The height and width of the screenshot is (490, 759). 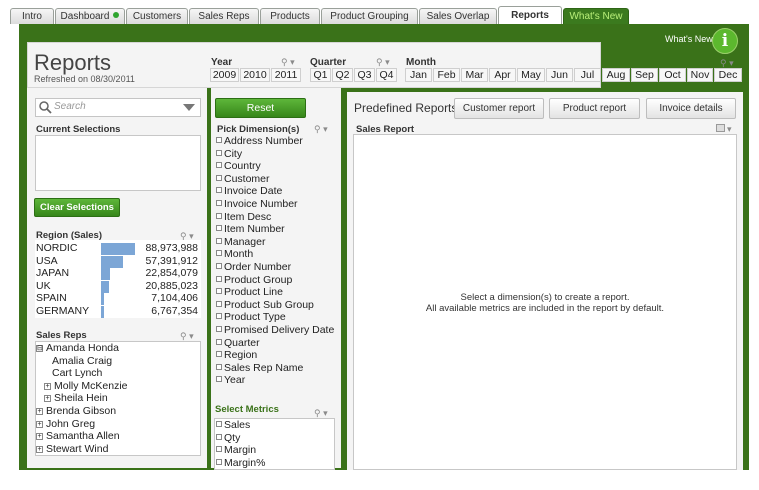 What do you see at coordinates (320, 75) in the screenshot?
I see `quarter-q1: Q1` at bounding box center [320, 75].